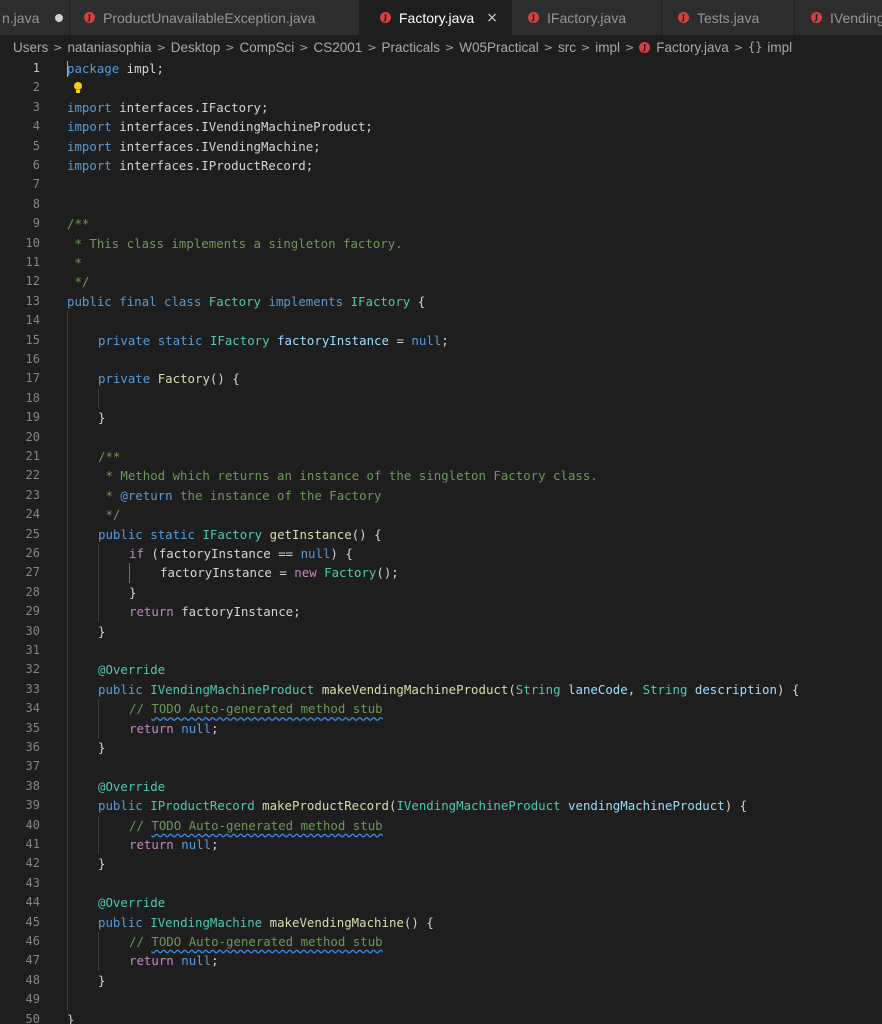 The image size is (882, 1024). I want to click on line-number: 6, so click(36, 165).